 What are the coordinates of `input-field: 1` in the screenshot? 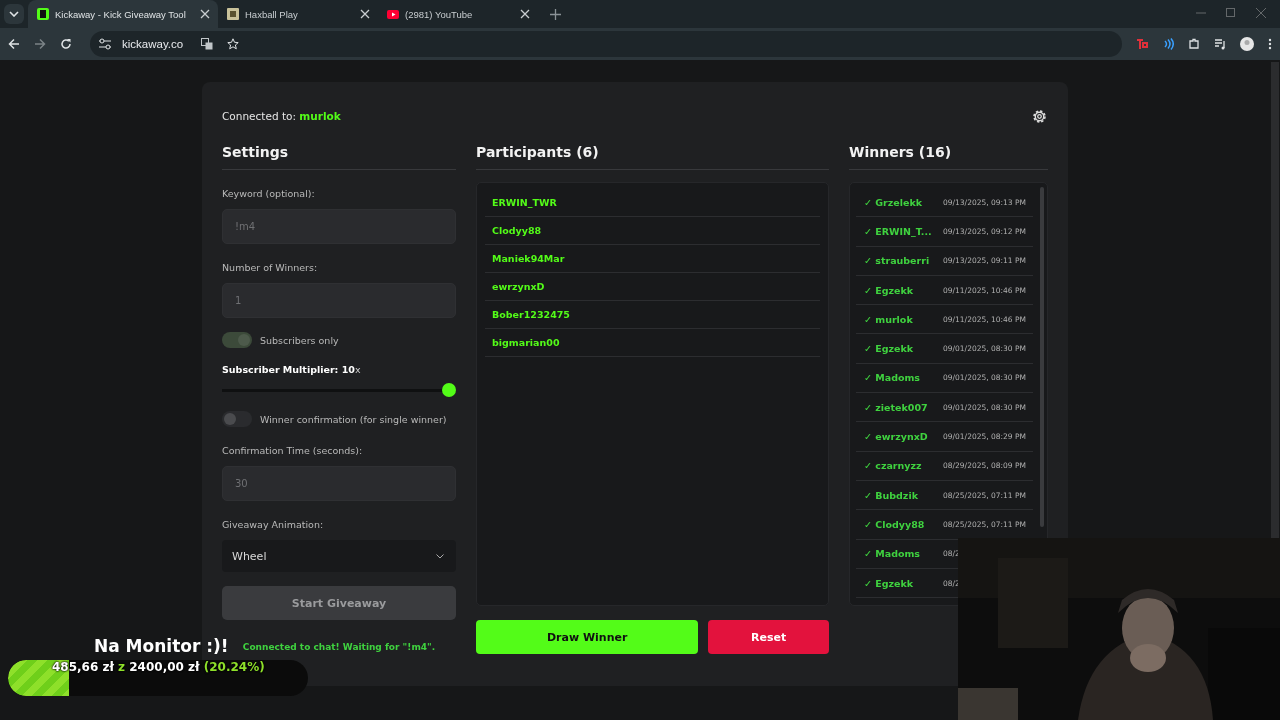 It's located at (339, 300).